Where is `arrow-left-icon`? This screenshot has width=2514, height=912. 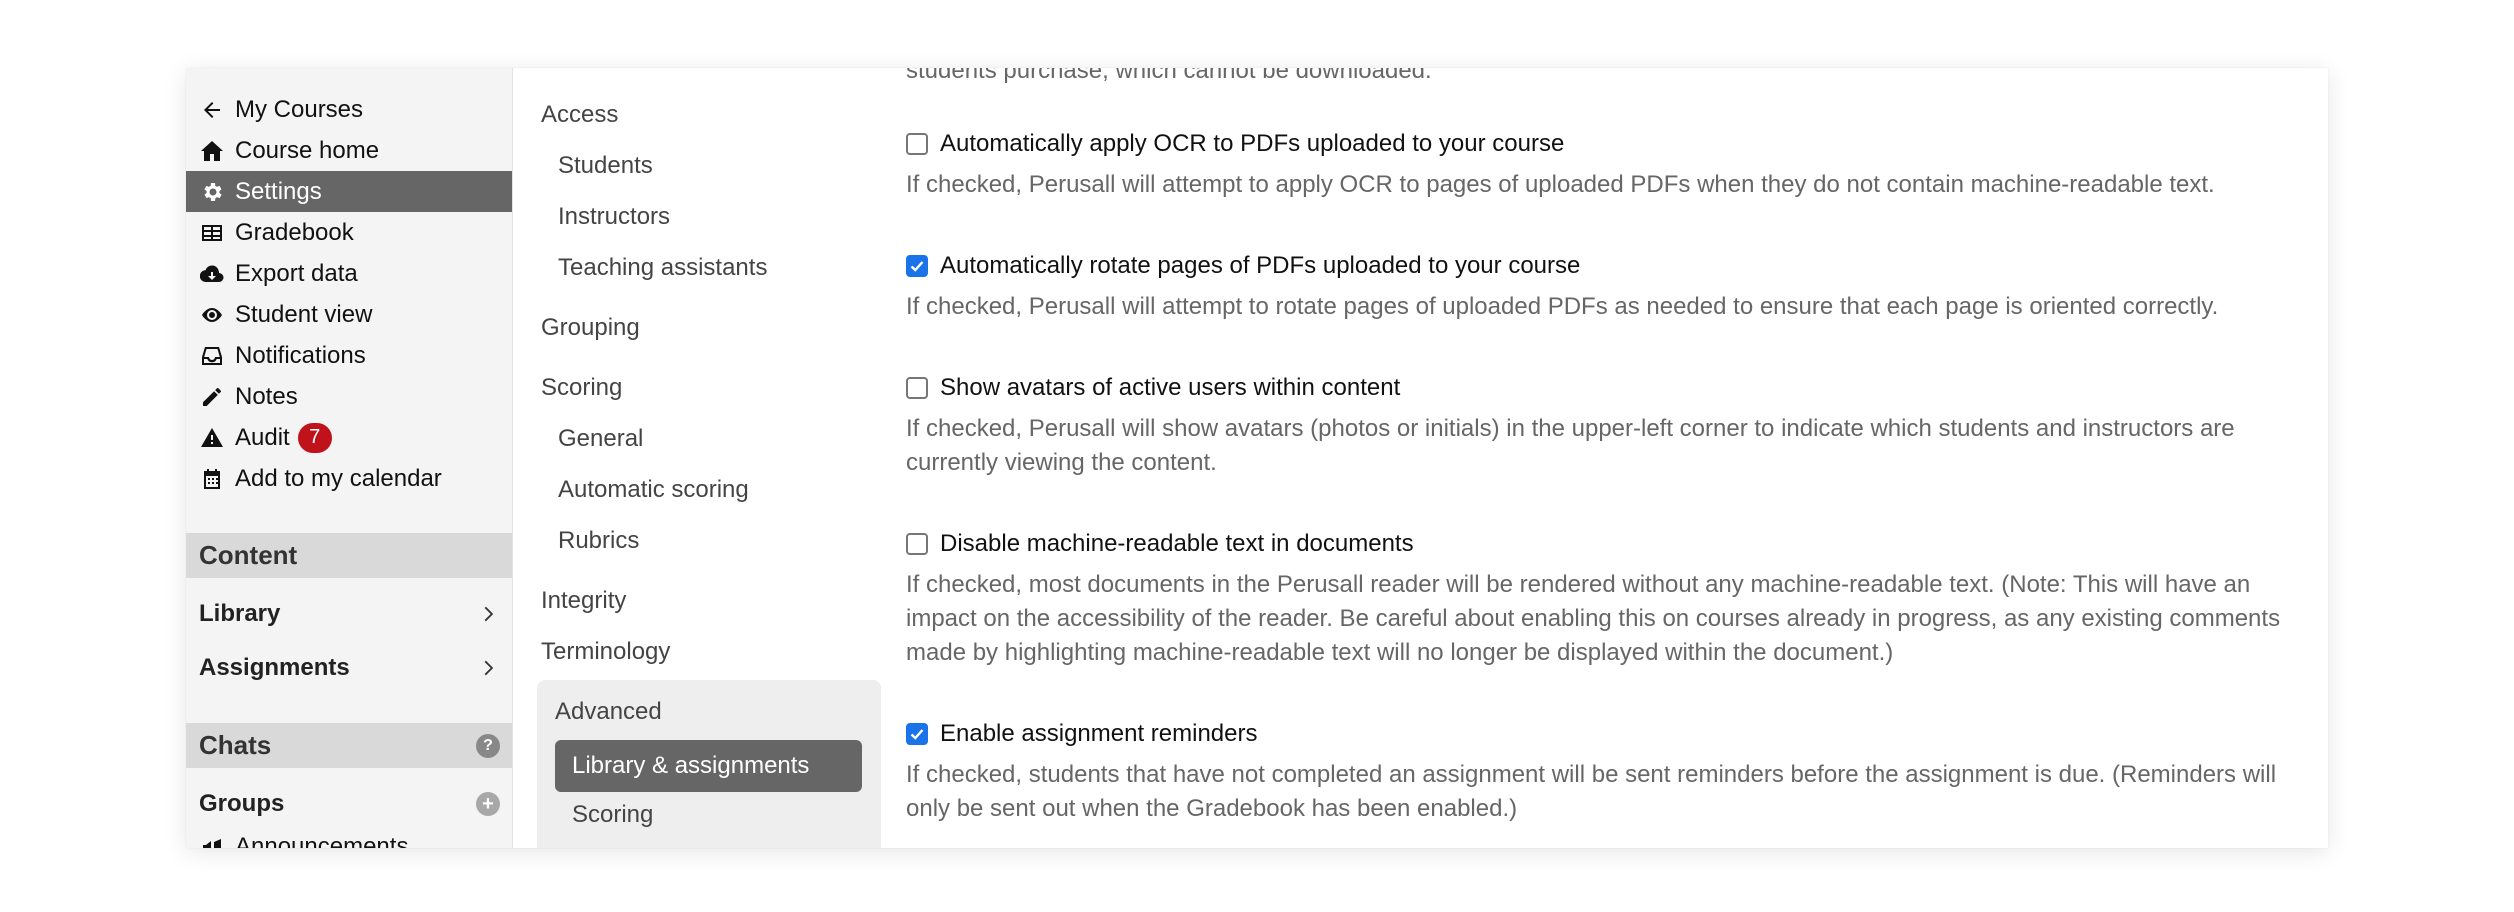
arrow-left-icon is located at coordinates (212, 110).